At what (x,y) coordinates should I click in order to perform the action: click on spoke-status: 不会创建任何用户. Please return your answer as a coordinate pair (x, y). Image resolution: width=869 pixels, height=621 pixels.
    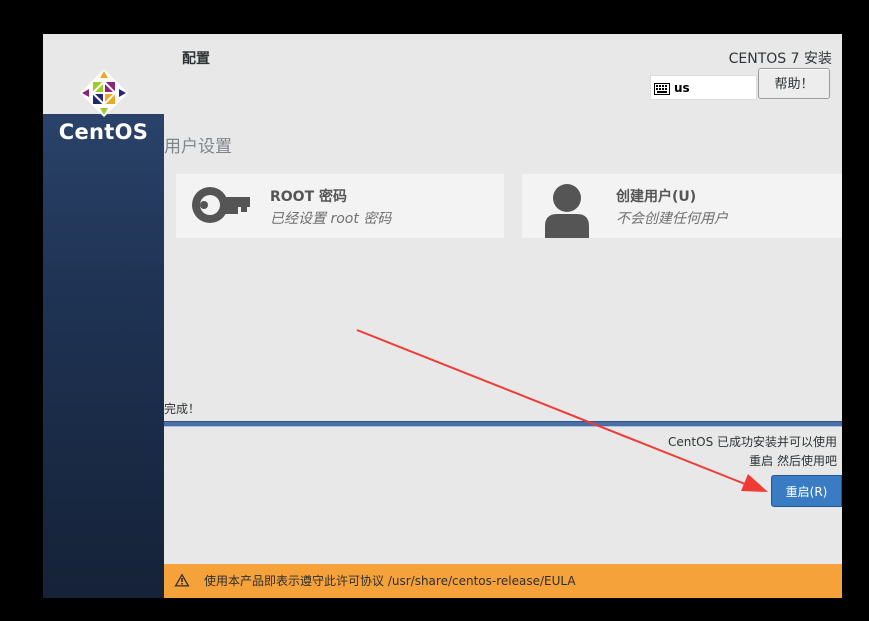
    Looking at the image, I should click on (672, 219).